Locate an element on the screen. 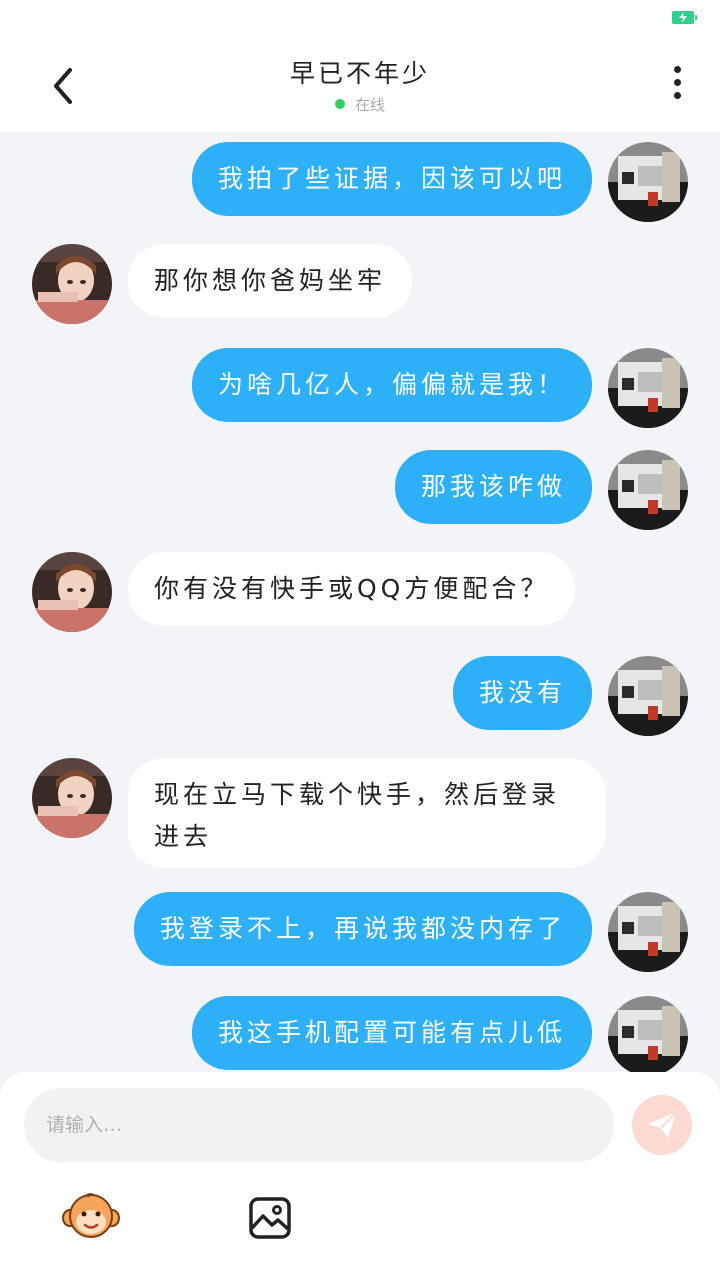 This screenshot has height=1280, width=720. monkey-emoji-icon is located at coordinates (91, 1215).